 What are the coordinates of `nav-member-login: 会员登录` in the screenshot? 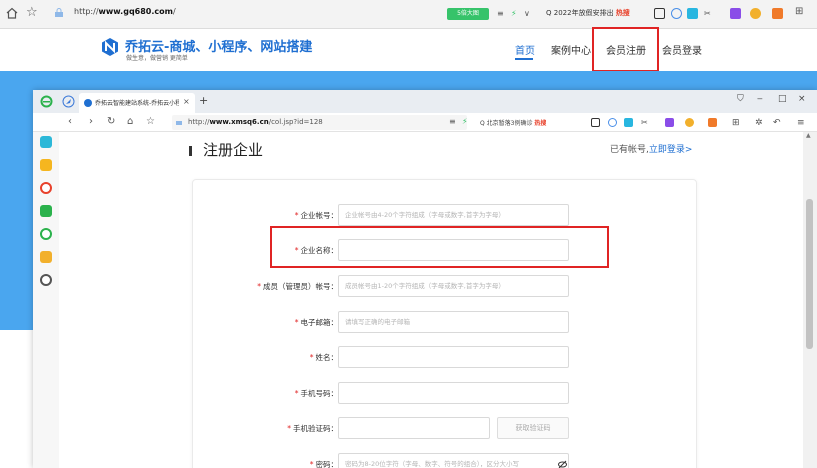 It's located at (682, 49).